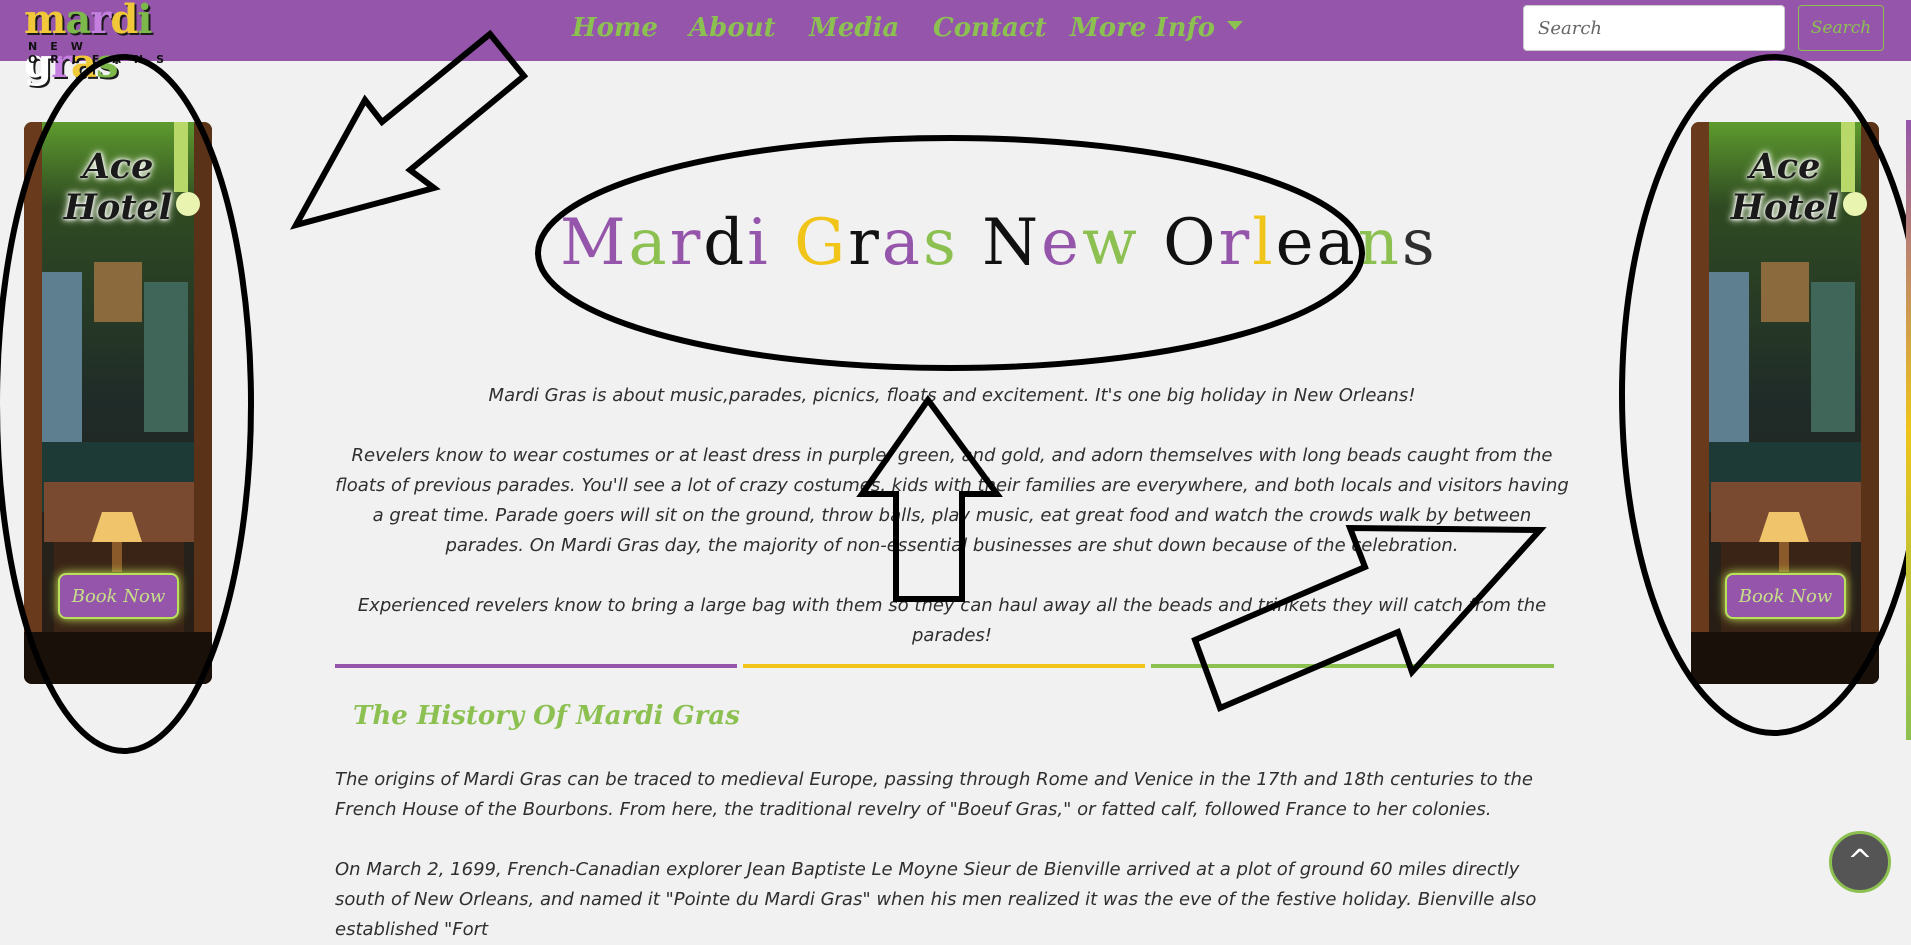 The height and width of the screenshot is (945, 1911). What do you see at coordinates (821, 243) in the screenshot?
I see `title-letter: G` at bounding box center [821, 243].